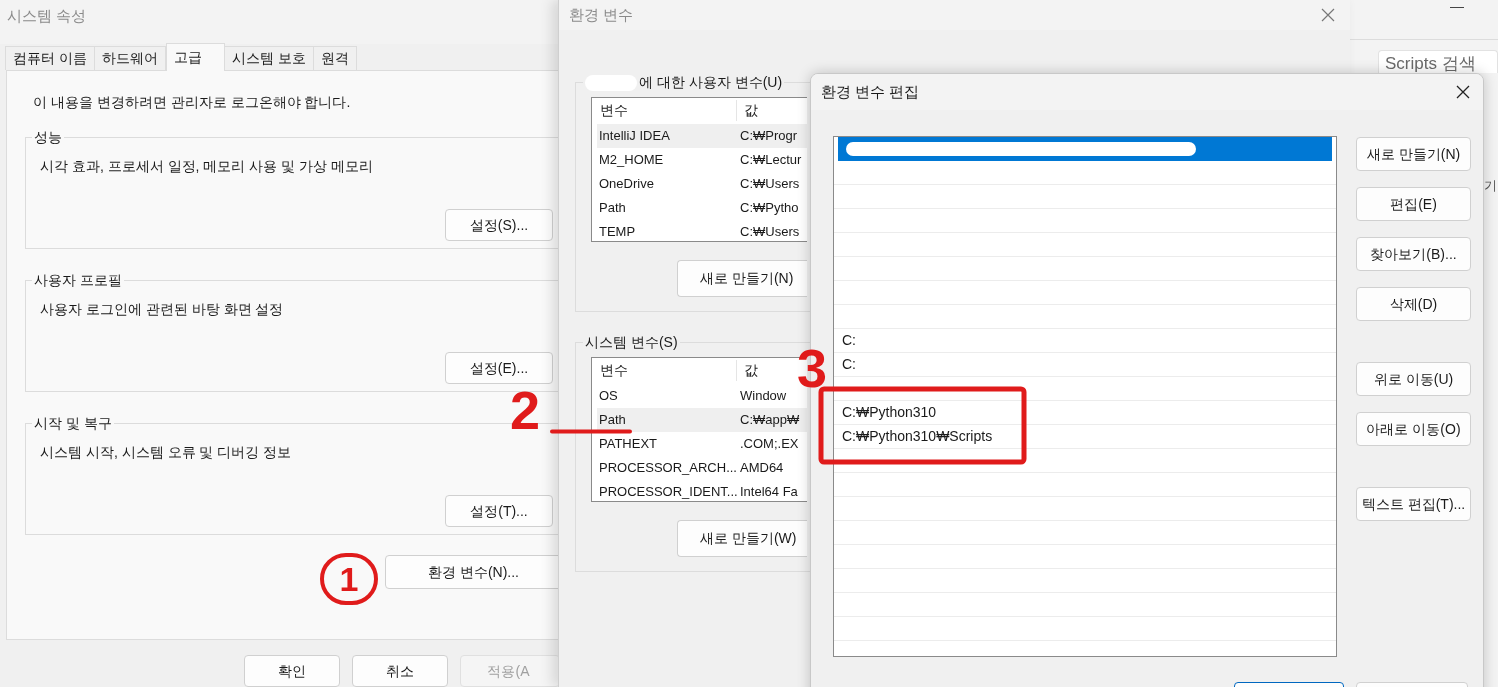 Image resolution: width=1498 pixels, height=687 pixels. What do you see at coordinates (334, 58) in the screenshot?
I see `tab: 원격` at bounding box center [334, 58].